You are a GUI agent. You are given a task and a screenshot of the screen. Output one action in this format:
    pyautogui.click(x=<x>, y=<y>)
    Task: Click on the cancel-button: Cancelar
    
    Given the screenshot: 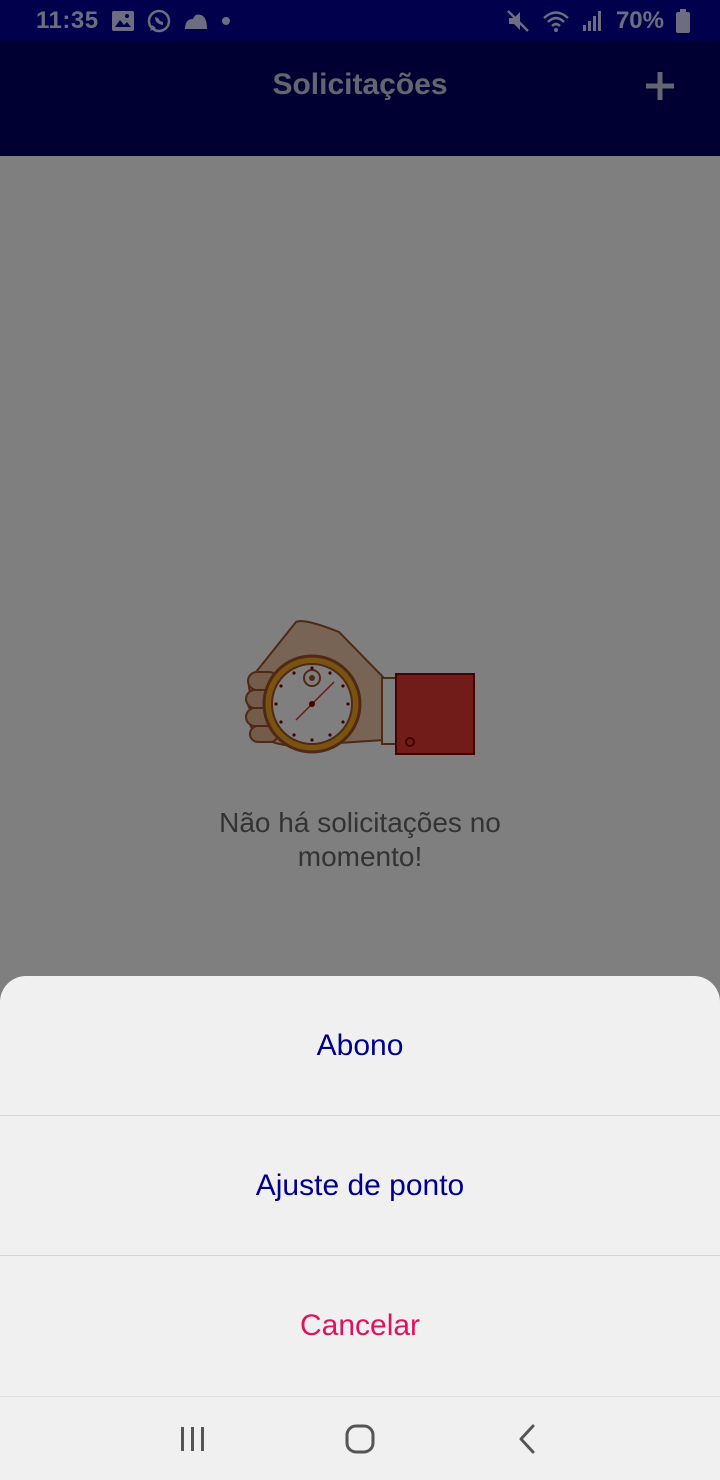 What is the action you would take?
    pyautogui.click(x=360, y=1326)
    